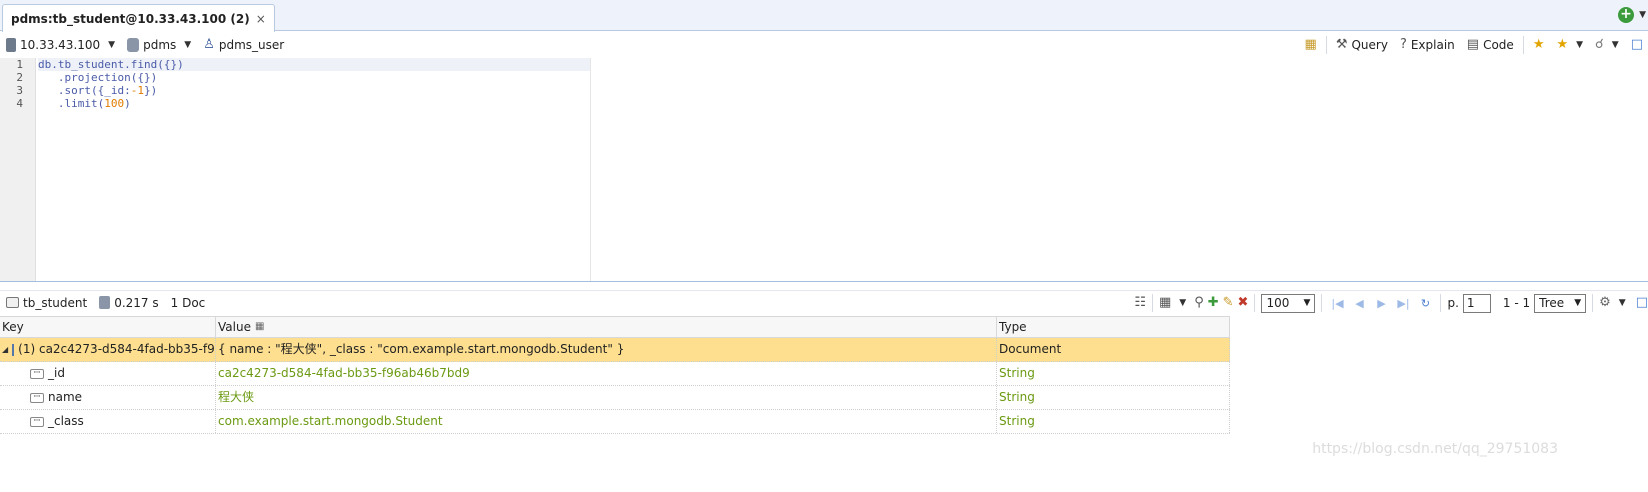 Image resolution: width=1648 pixels, height=492 pixels. What do you see at coordinates (19, 90) in the screenshot?
I see `line-number: 3` at bounding box center [19, 90].